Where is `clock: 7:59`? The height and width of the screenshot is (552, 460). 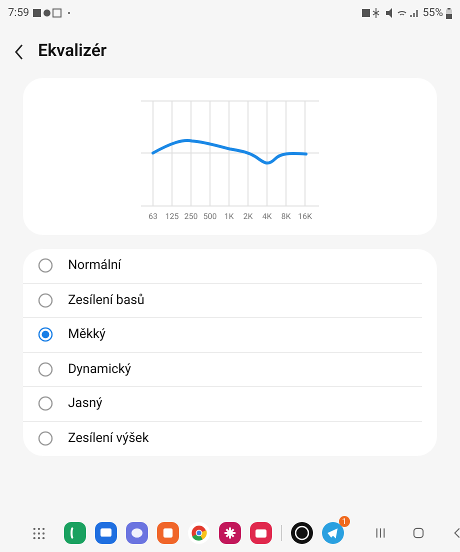
clock: 7:59 is located at coordinates (19, 12).